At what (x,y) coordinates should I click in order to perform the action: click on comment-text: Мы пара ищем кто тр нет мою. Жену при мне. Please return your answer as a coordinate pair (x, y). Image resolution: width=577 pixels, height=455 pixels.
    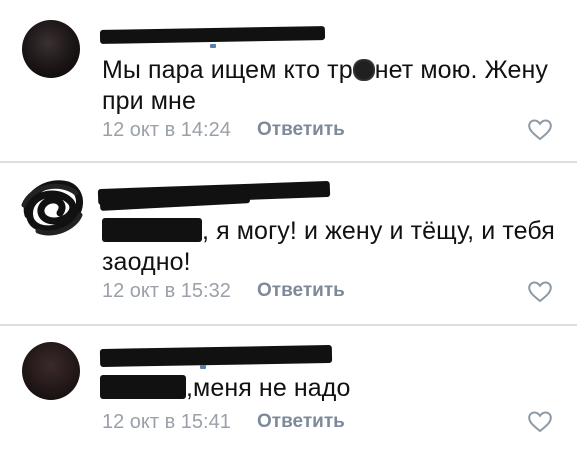
    Looking at the image, I should click on (332, 86).